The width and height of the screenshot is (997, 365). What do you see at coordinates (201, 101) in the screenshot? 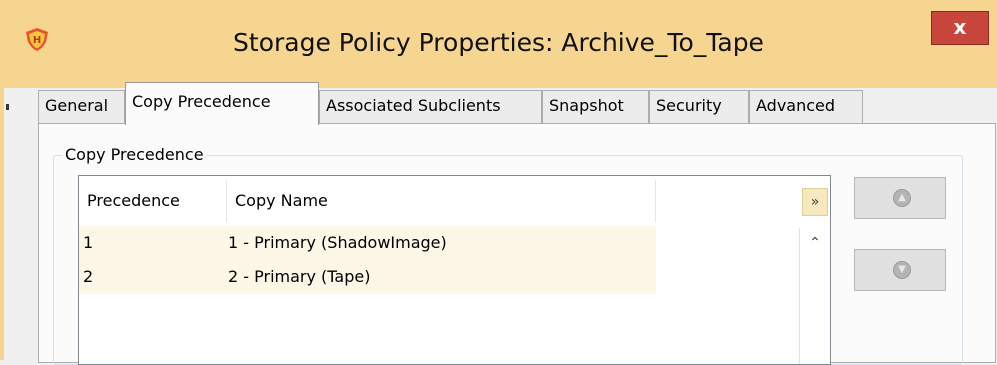
I see `tab-label: Copy Precedence` at bounding box center [201, 101].